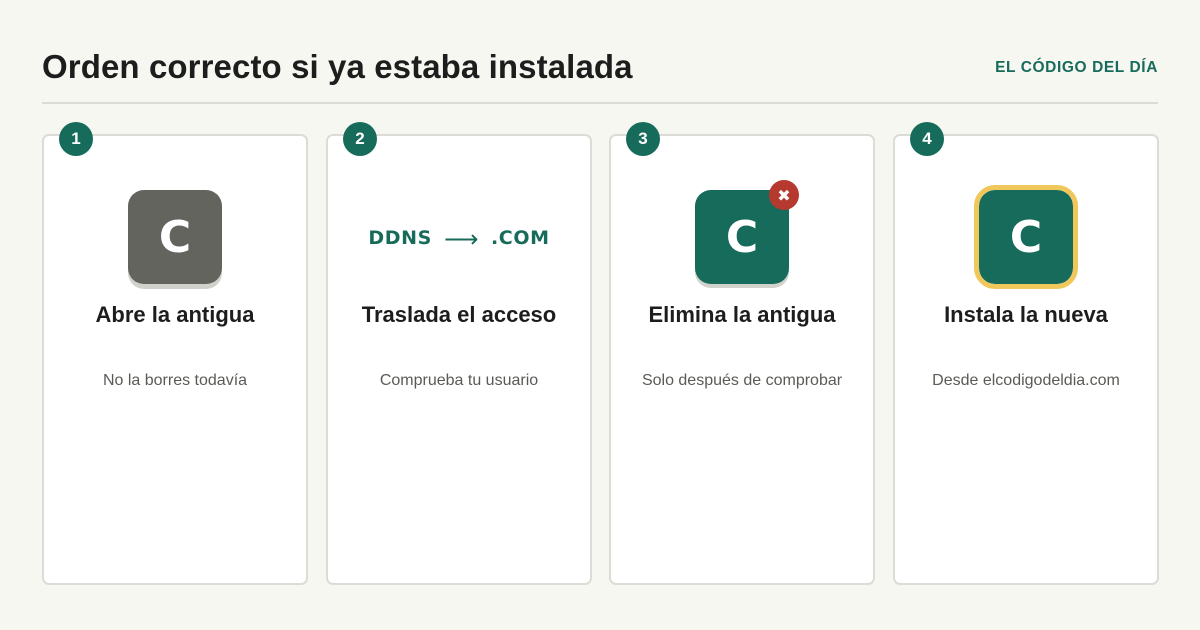 This screenshot has width=1200, height=630. What do you see at coordinates (400, 238) in the screenshot?
I see `domain-from: DDNS` at bounding box center [400, 238].